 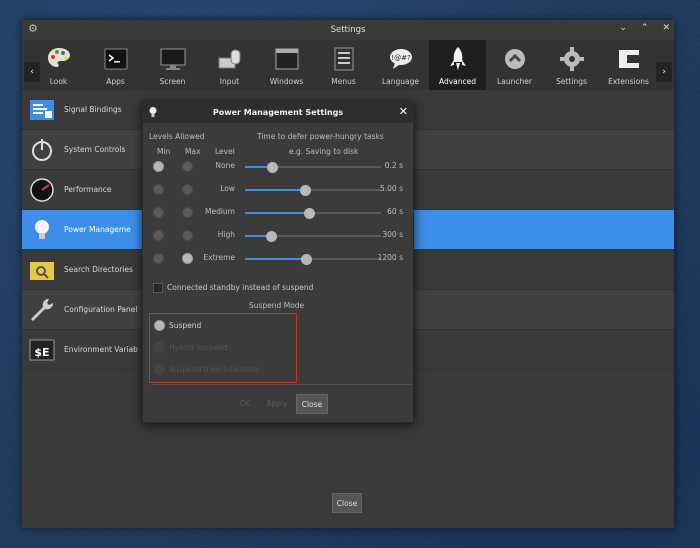 I want to click on env-icon: $E, so click(x=42, y=350).